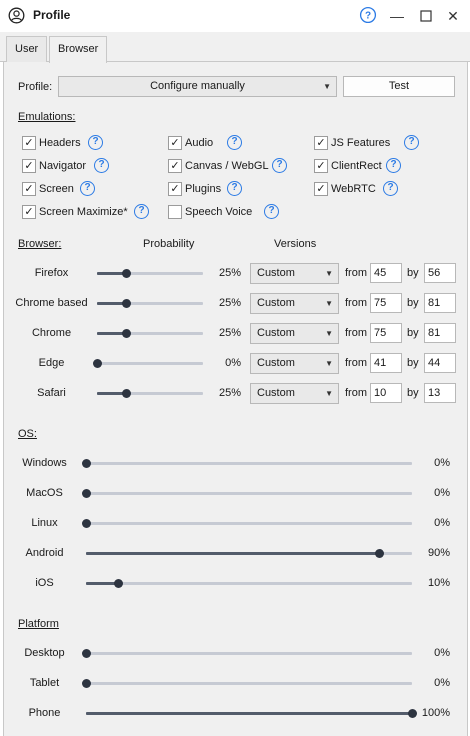 The image size is (470, 736). Describe the element at coordinates (356, 363) in the screenshot. I see `browser-edge-from-label: from` at that location.